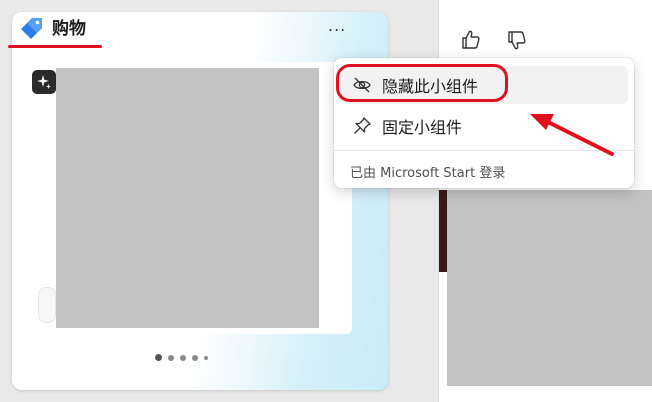 This screenshot has height=402, width=652. I want to click on thumbs-down-icon, so click(517, 40).